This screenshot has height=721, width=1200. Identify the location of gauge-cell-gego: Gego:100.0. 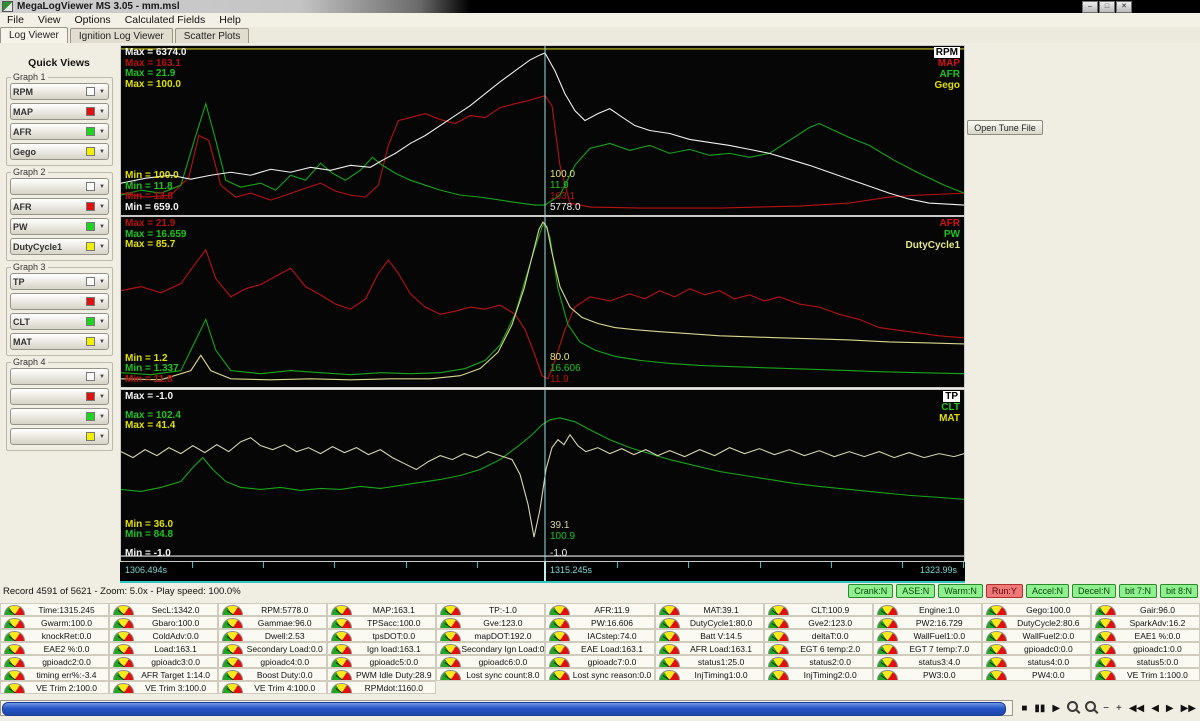
(1036, 609).